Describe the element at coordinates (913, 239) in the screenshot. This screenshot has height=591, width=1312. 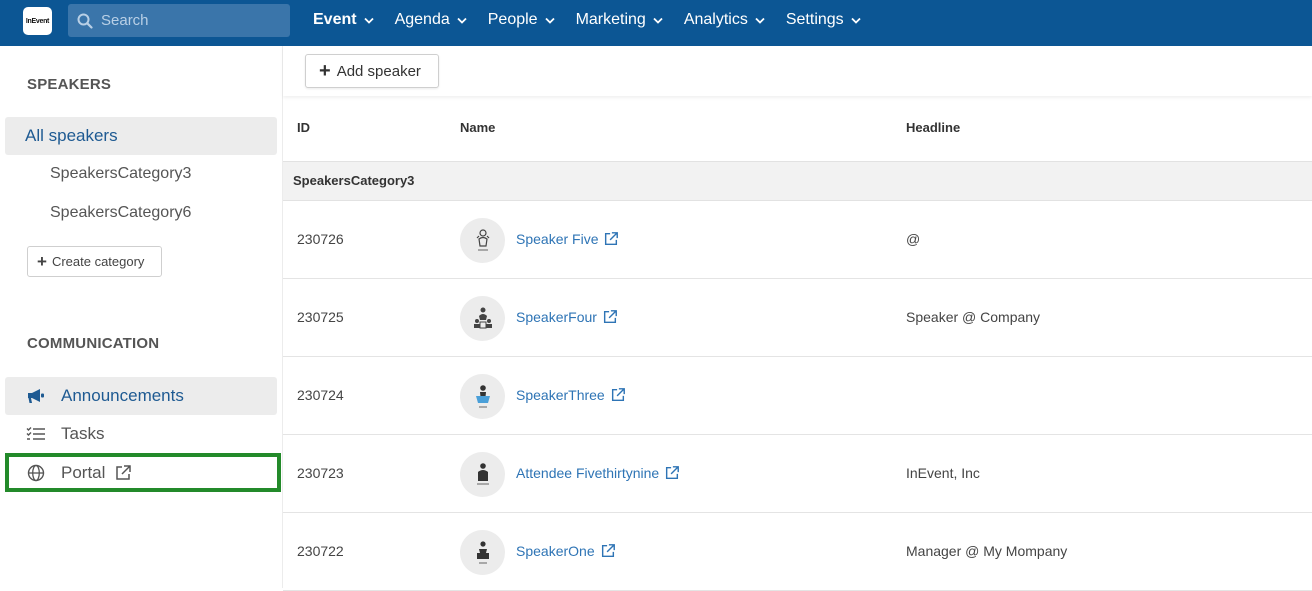
I see `speaker-headline: @` at that location.